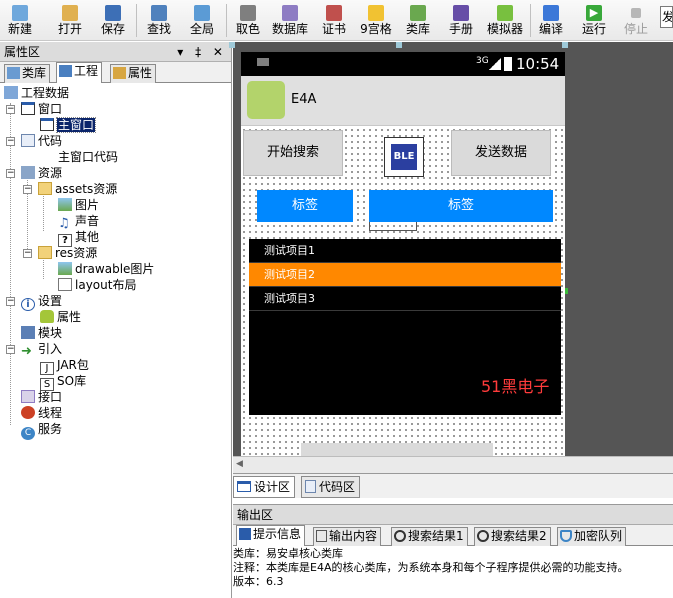 Image resolution: width=673 pixels, height=598 pixels. Describe the element at coordinates (530, 20) in the screenshot. I see `toolbar-separator` at that location.